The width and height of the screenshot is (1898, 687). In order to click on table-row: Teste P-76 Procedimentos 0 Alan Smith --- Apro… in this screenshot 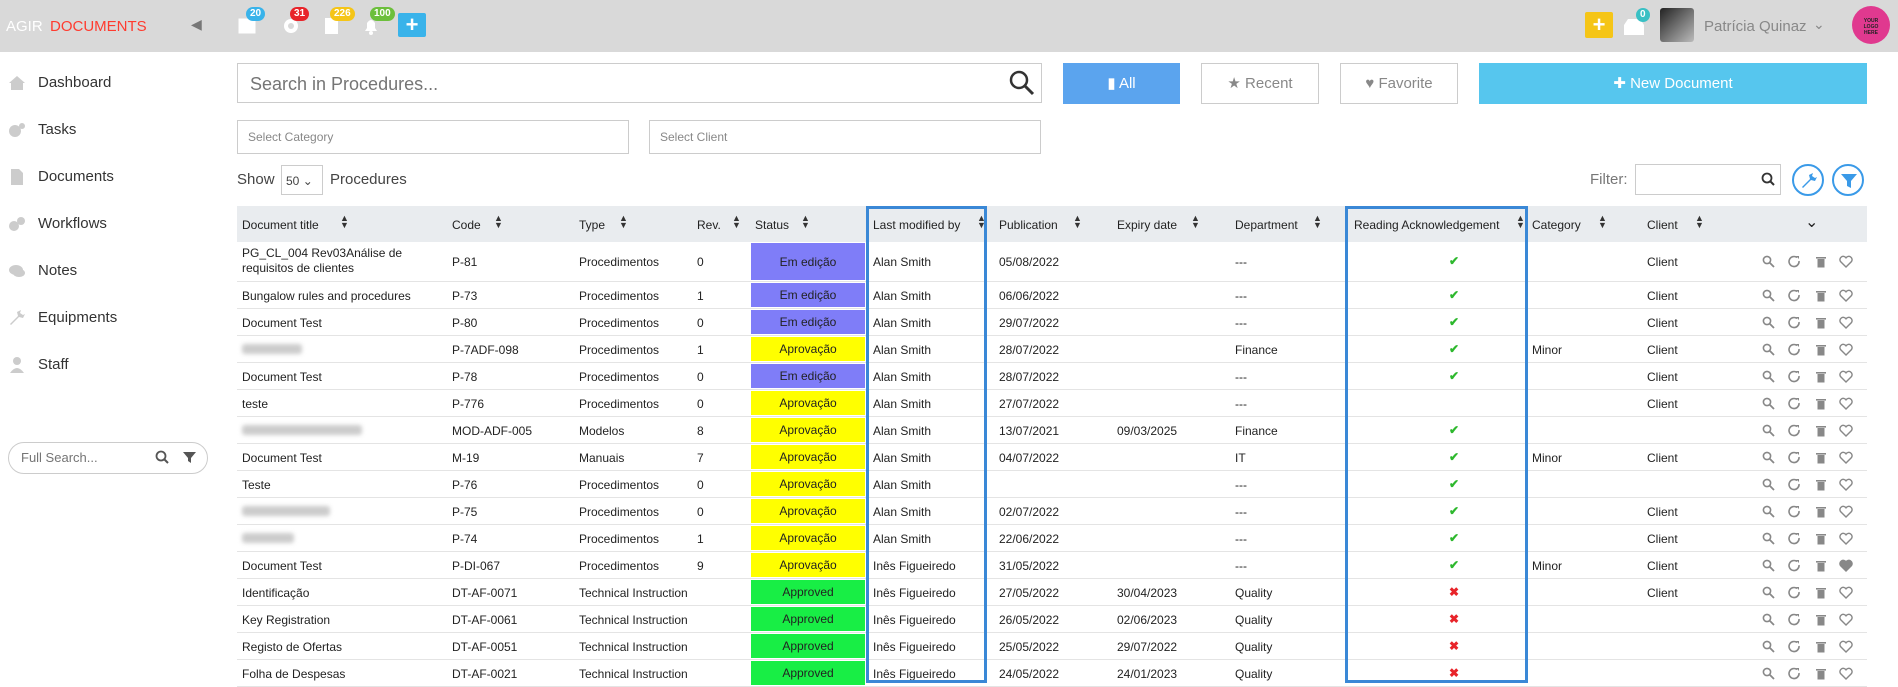, I will do `click(1052, 484)`.